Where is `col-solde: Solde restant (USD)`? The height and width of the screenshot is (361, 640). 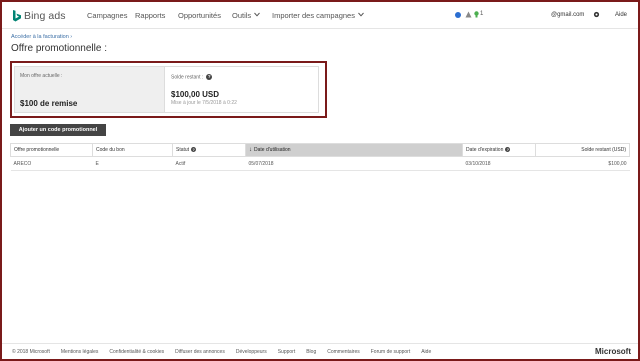 col-solde: Solde restant (USD) is located at coordinates (582, 150).